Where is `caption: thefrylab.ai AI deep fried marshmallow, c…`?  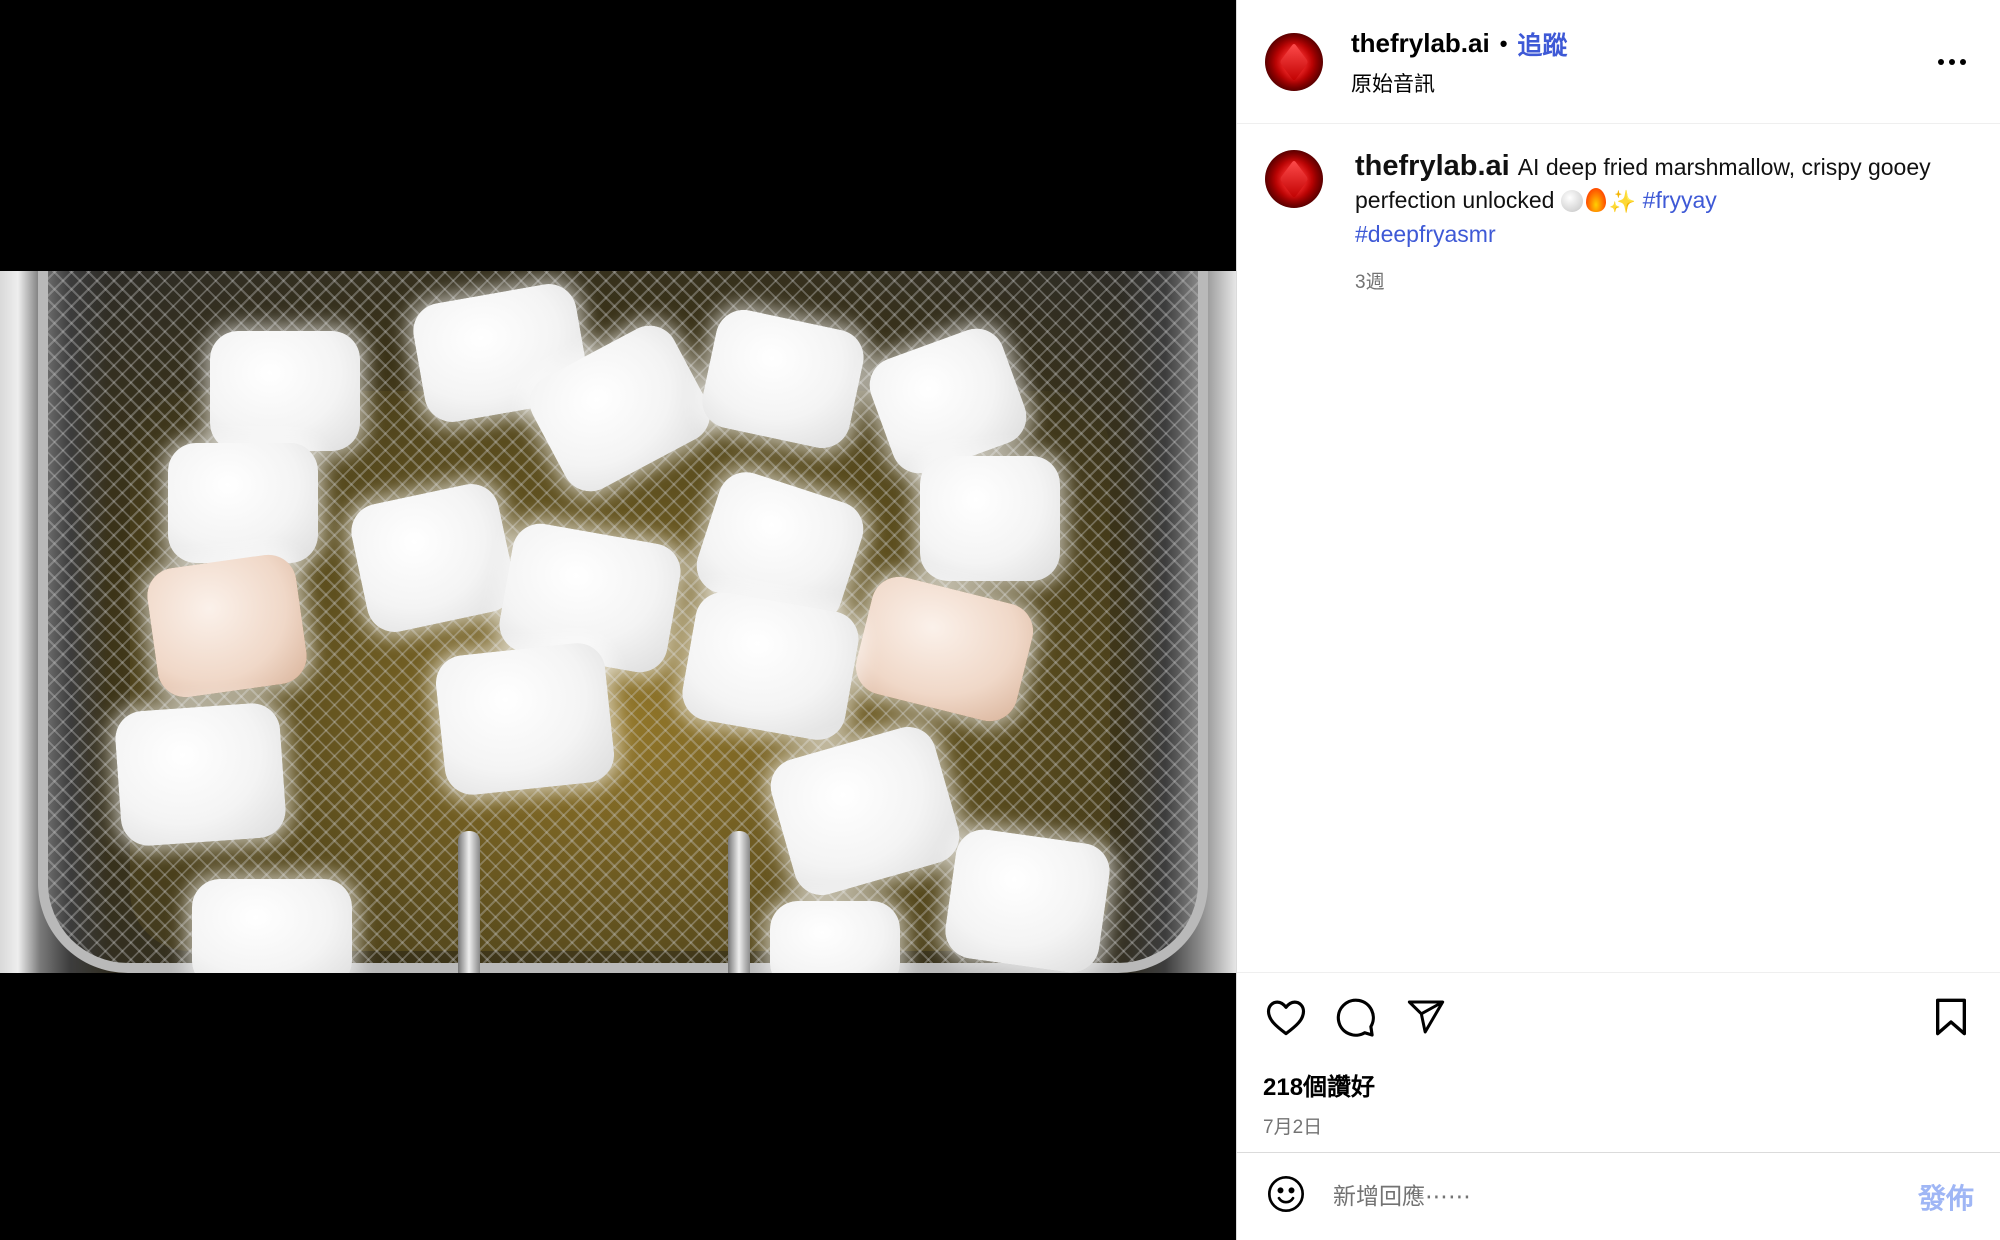
caption: thefrylab.ai AI deep fried marshmallow, c… is located at coordinates (1618, 222).